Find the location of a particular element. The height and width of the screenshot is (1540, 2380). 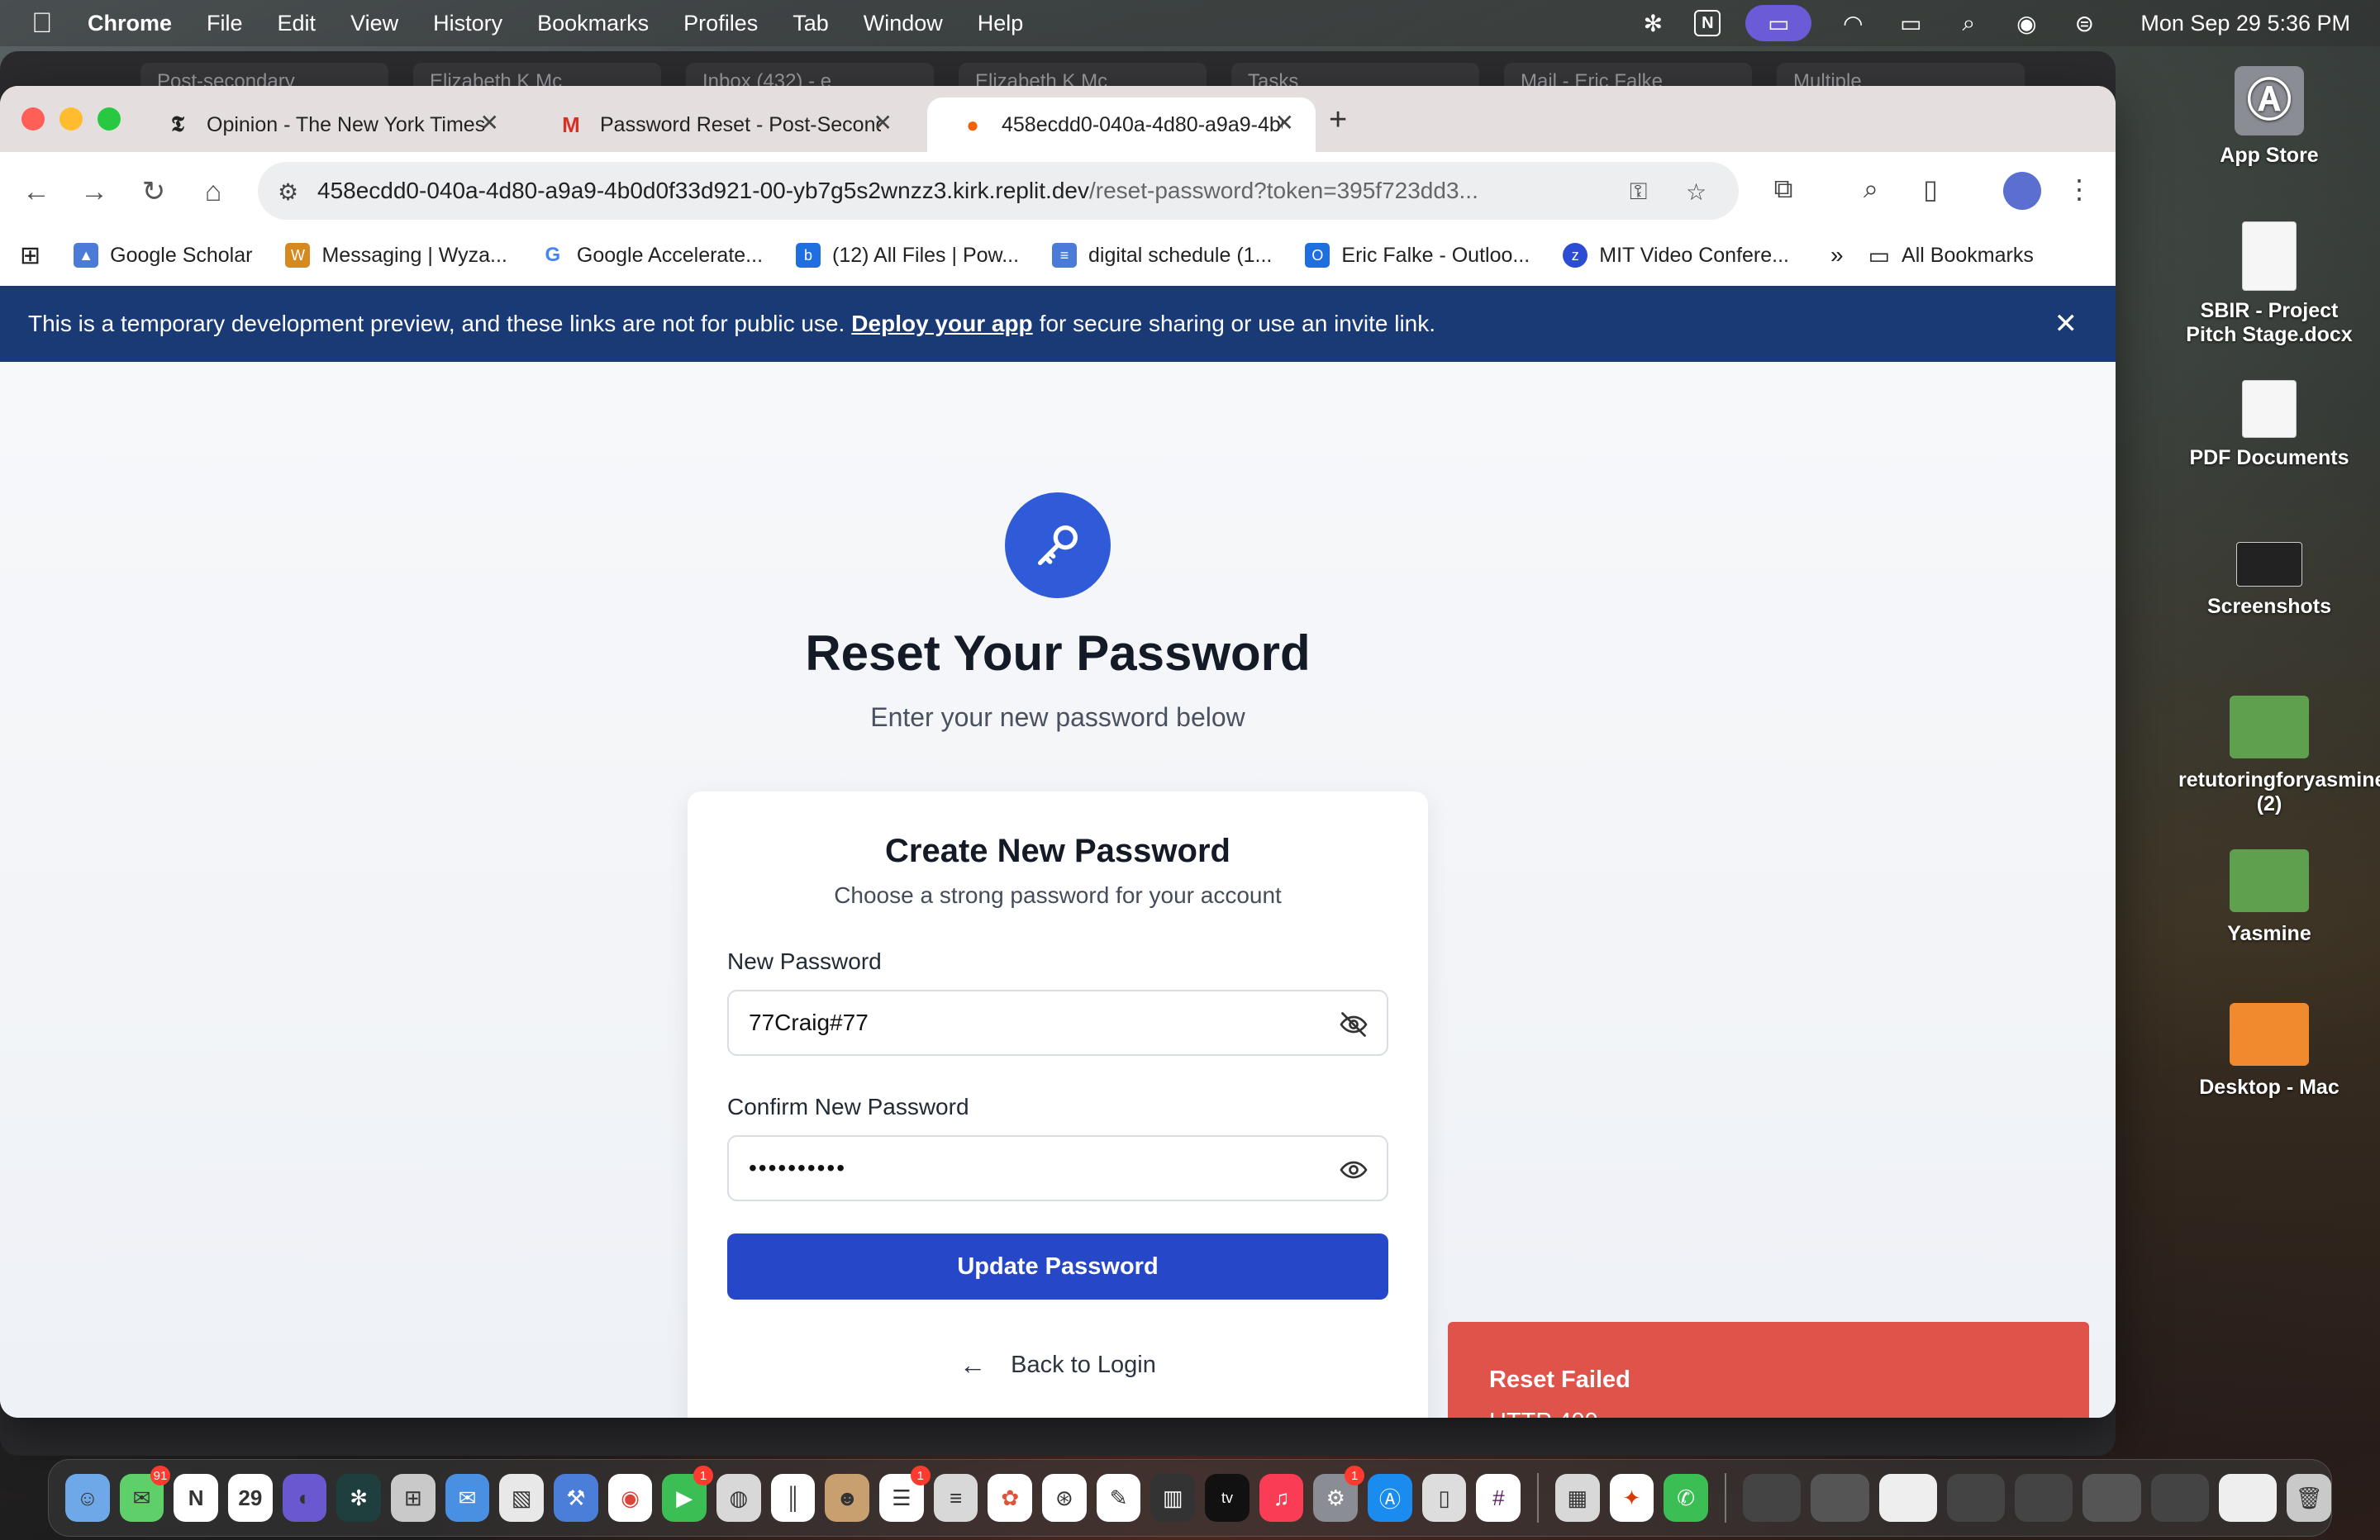

update-password-button: Update Password is located at coordinates (1057, 1266).